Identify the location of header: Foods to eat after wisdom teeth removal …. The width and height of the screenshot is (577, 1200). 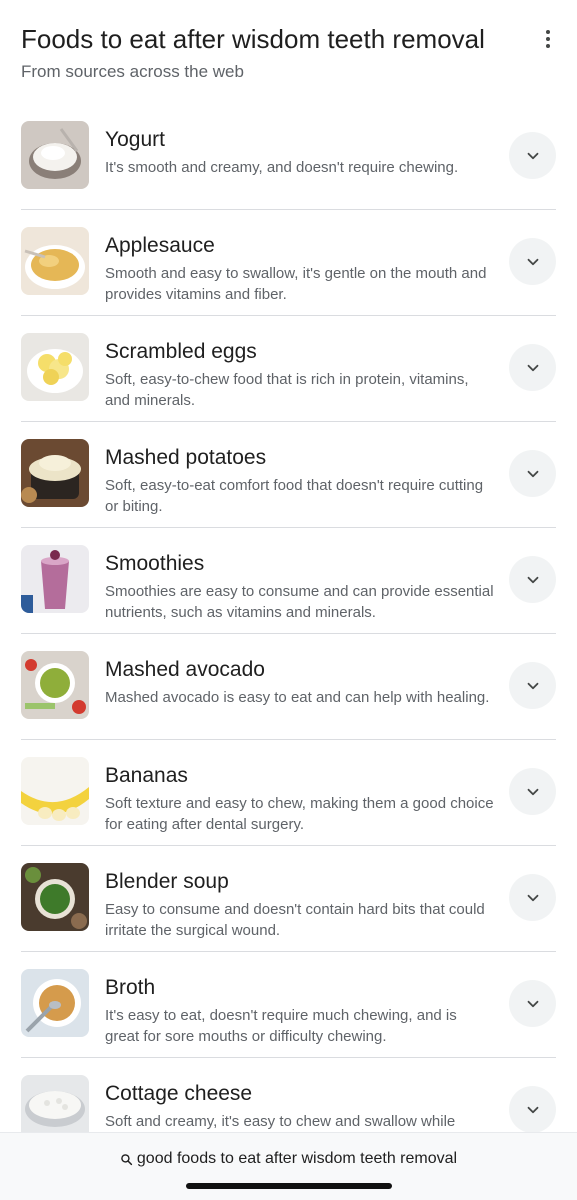
(291, 57).